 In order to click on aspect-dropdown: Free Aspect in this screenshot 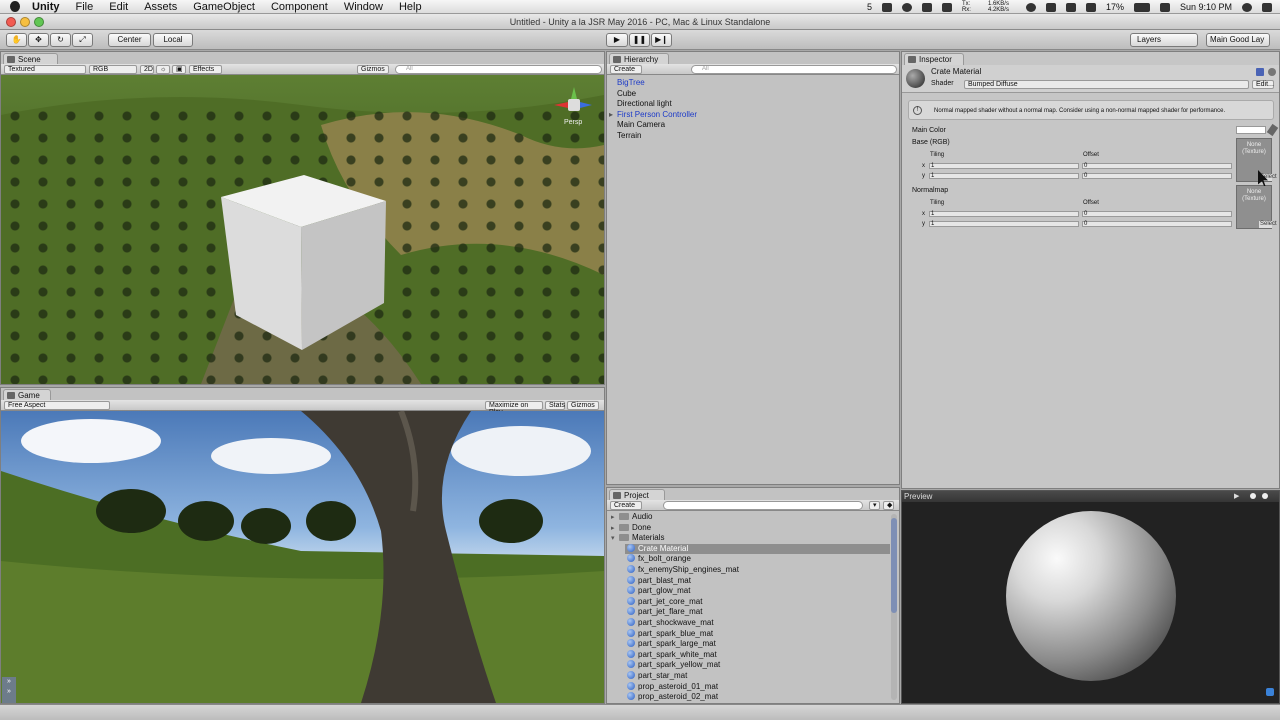, I will do `click(57, 405)`.